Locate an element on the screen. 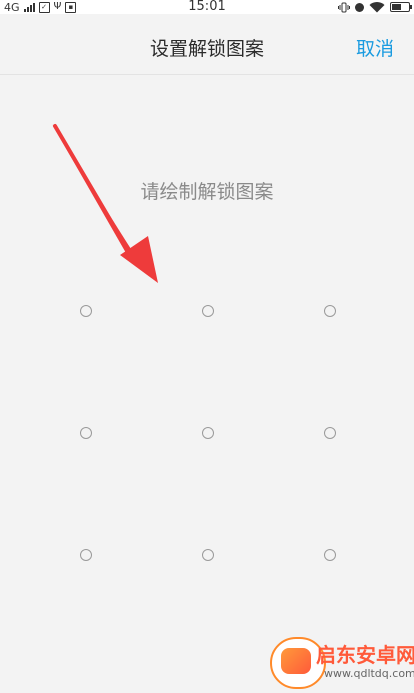 The height and width of the screenshot is (693, 414). cancel-button: 取消 is located at coordinates (375, 47).